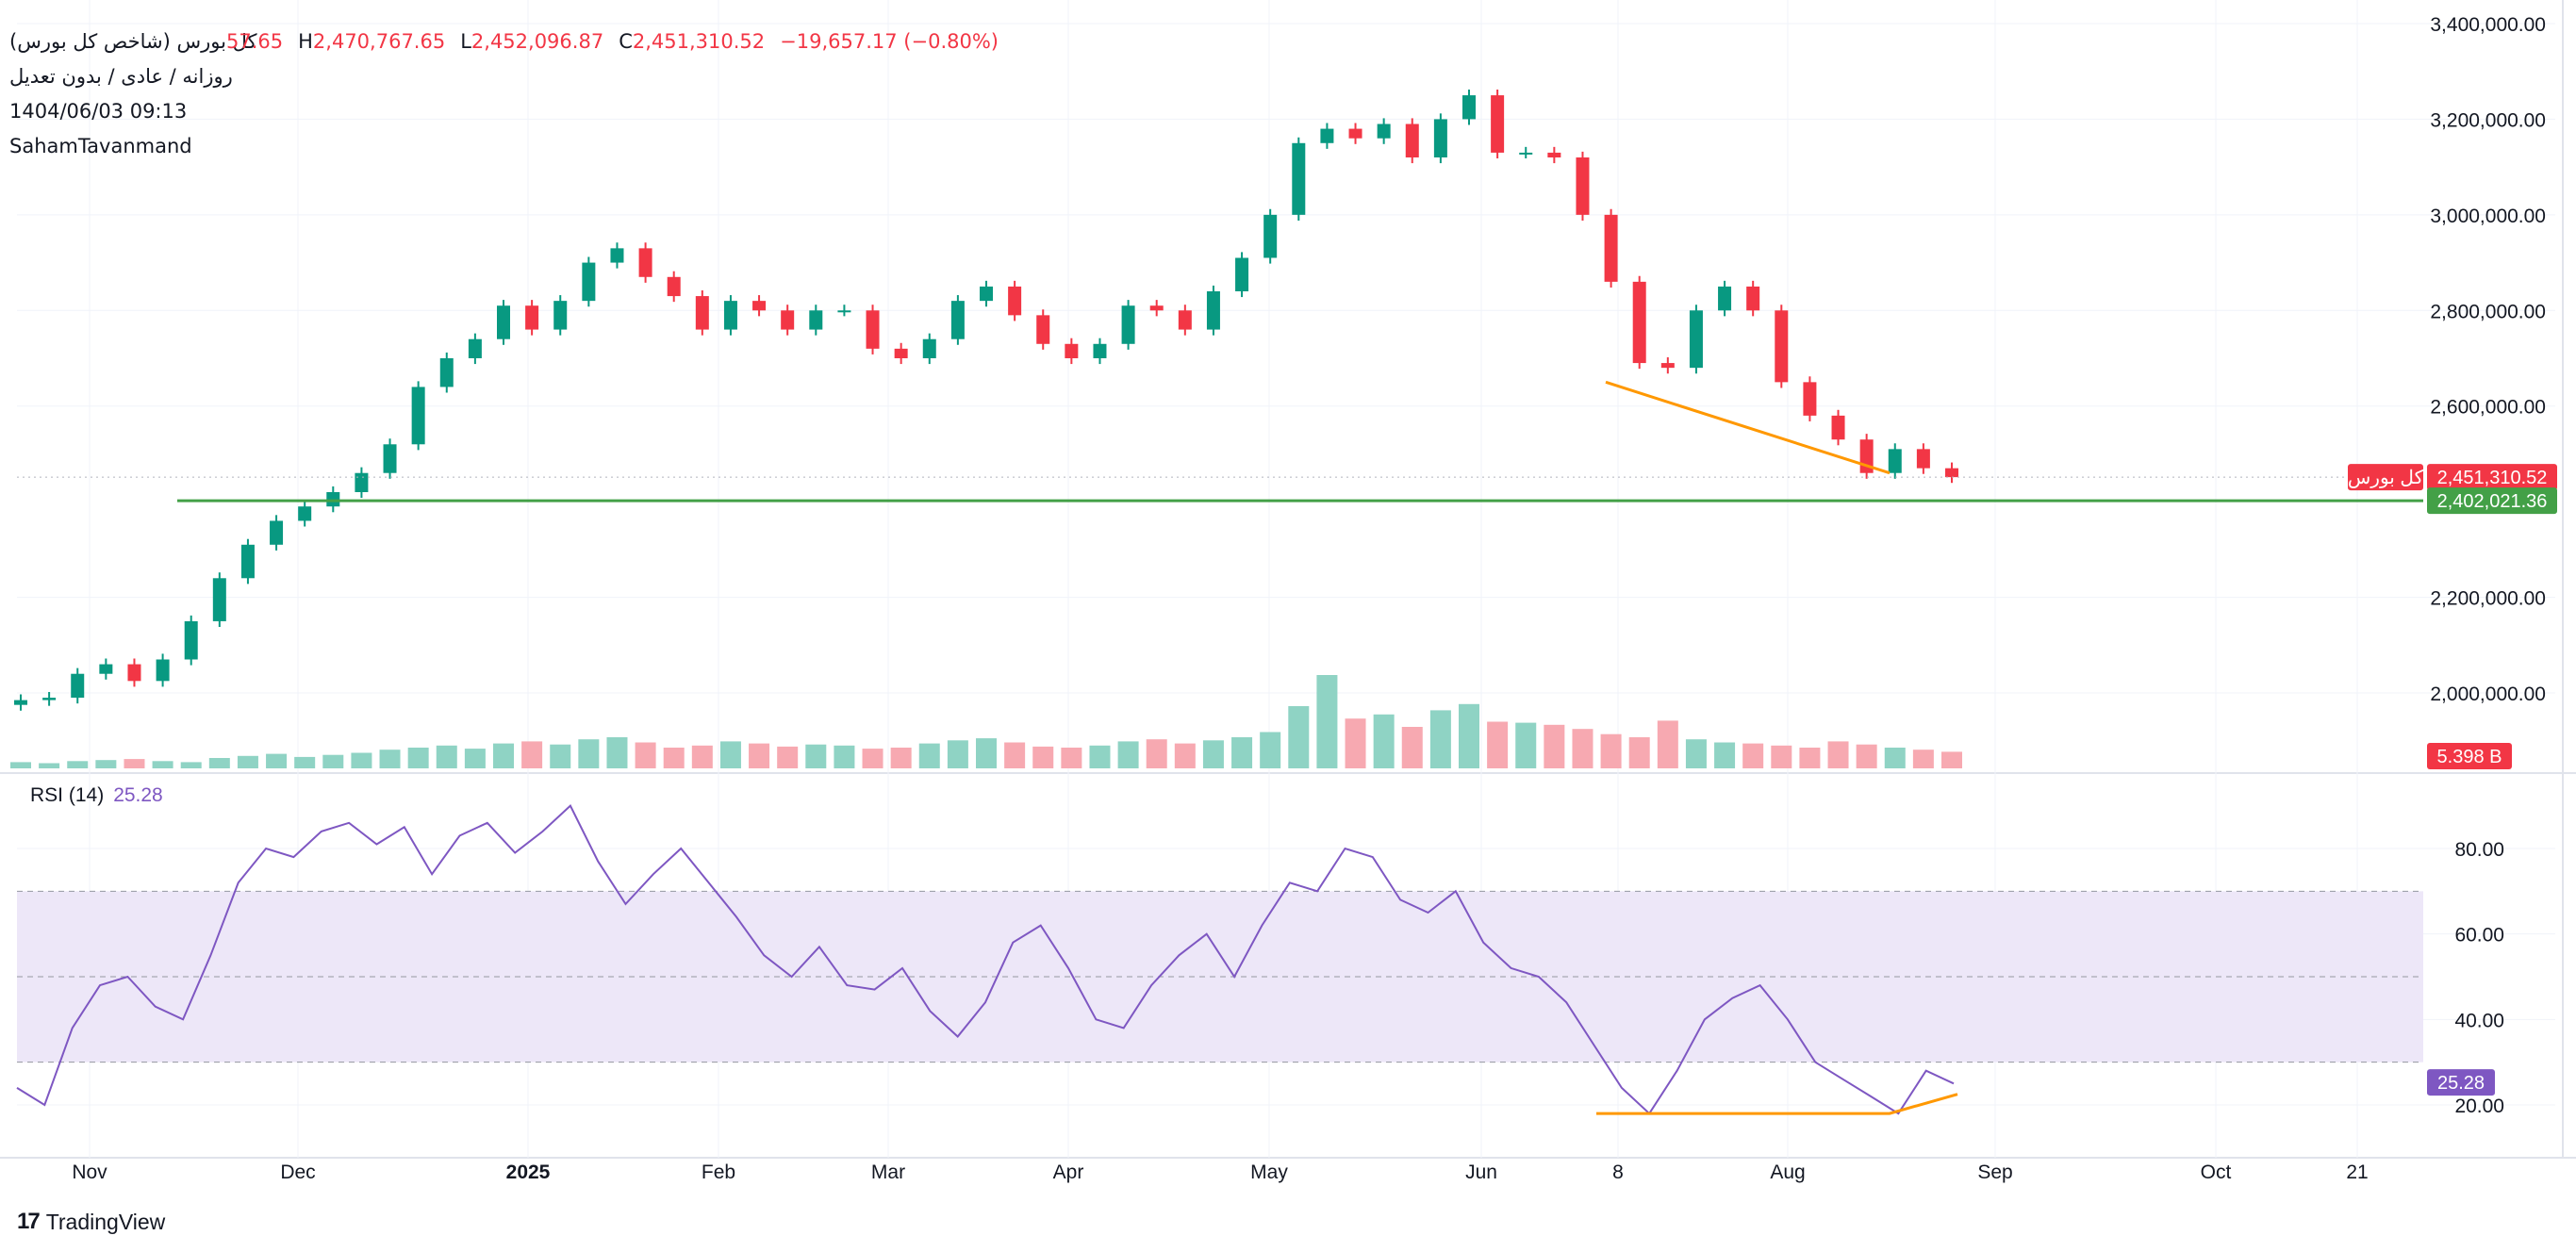 Image resolution: width=2576 pixels, height=1252 pixels. Describe the element at coordinates (297, 1172) in the screenshot. I see `time-axis-label: Dec` at that location.